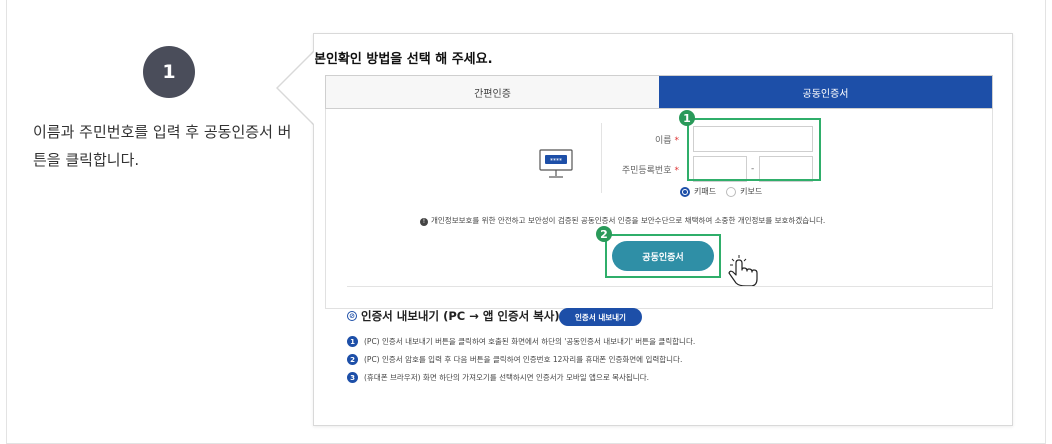 The width and height of the screenshot is (1052, 444). Describe the element at coordinates (754, 149) in the screenshot. I see `highlight-inputs` at that location.